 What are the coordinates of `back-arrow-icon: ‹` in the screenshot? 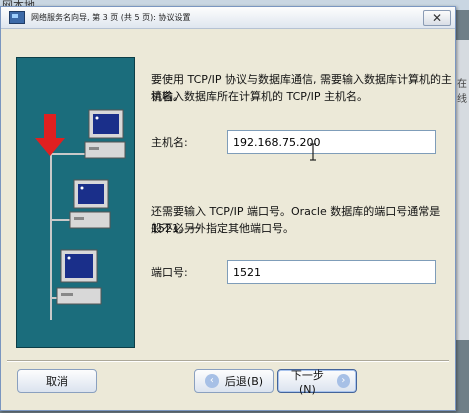 It's located at (211, 381).